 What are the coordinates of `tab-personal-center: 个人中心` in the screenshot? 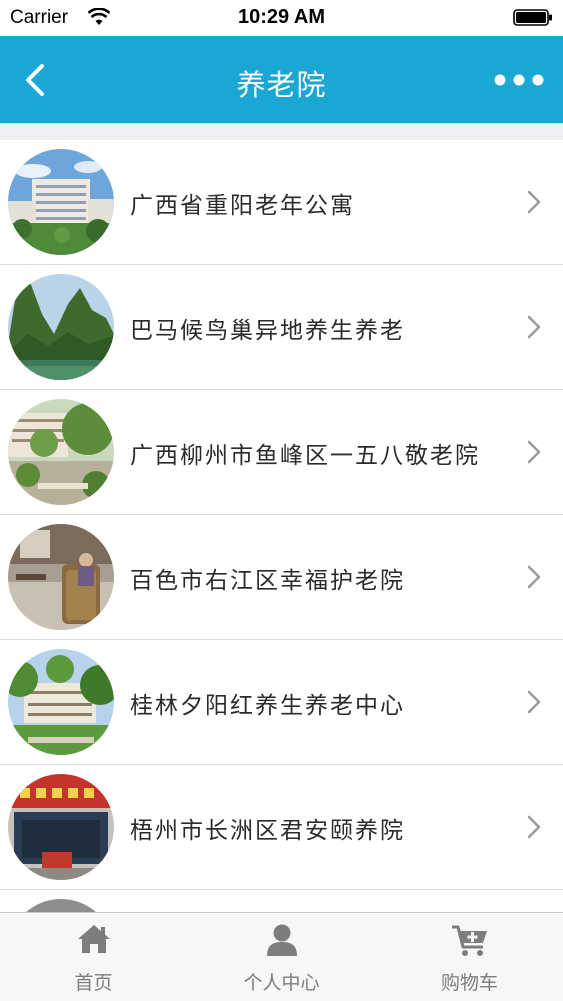 It's located at (281, 957).